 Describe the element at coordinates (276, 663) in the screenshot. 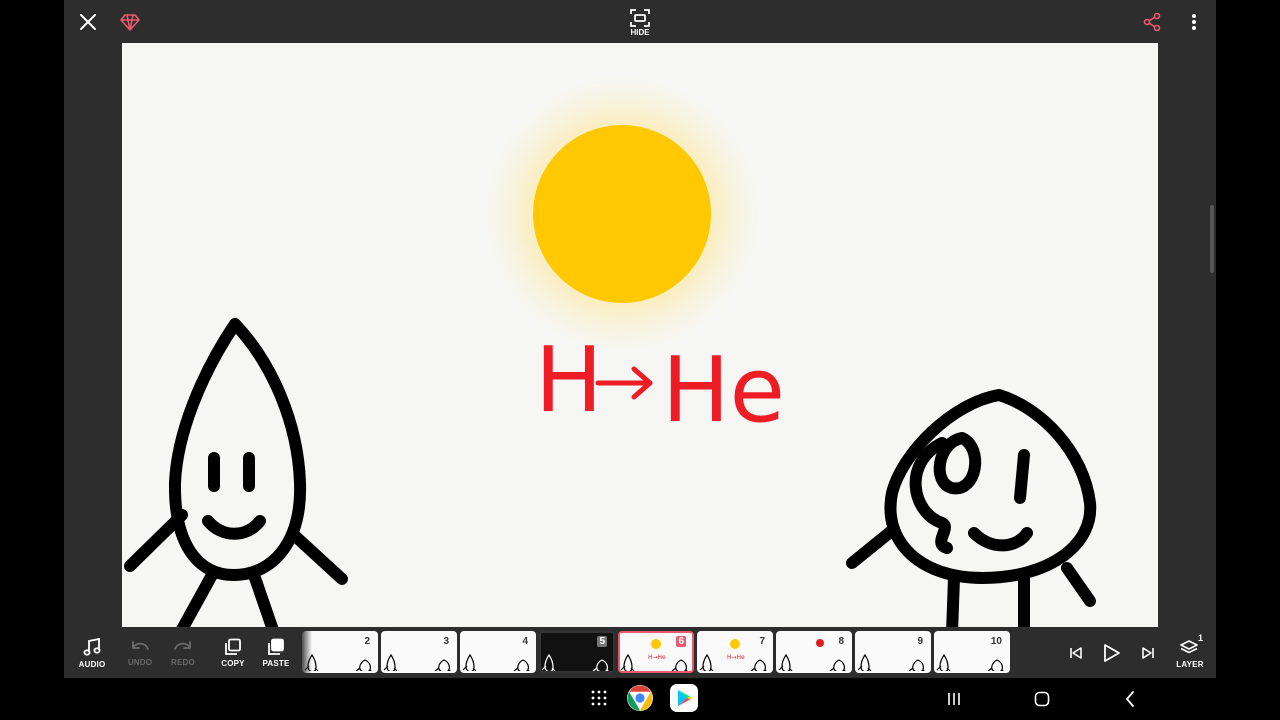

I see `paste-label: PASTE` at that location.